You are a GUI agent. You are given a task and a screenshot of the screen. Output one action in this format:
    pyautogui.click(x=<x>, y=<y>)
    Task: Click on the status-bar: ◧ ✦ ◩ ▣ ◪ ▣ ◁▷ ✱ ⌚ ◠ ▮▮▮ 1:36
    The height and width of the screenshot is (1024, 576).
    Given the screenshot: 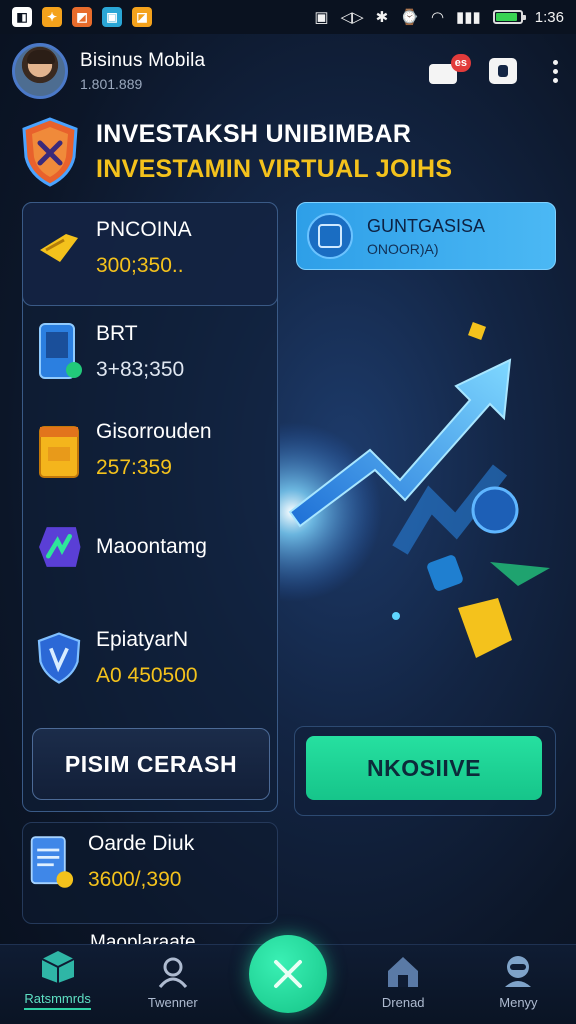 What is the action you would take?
    pyautogui.click(x=288, y=17)
    